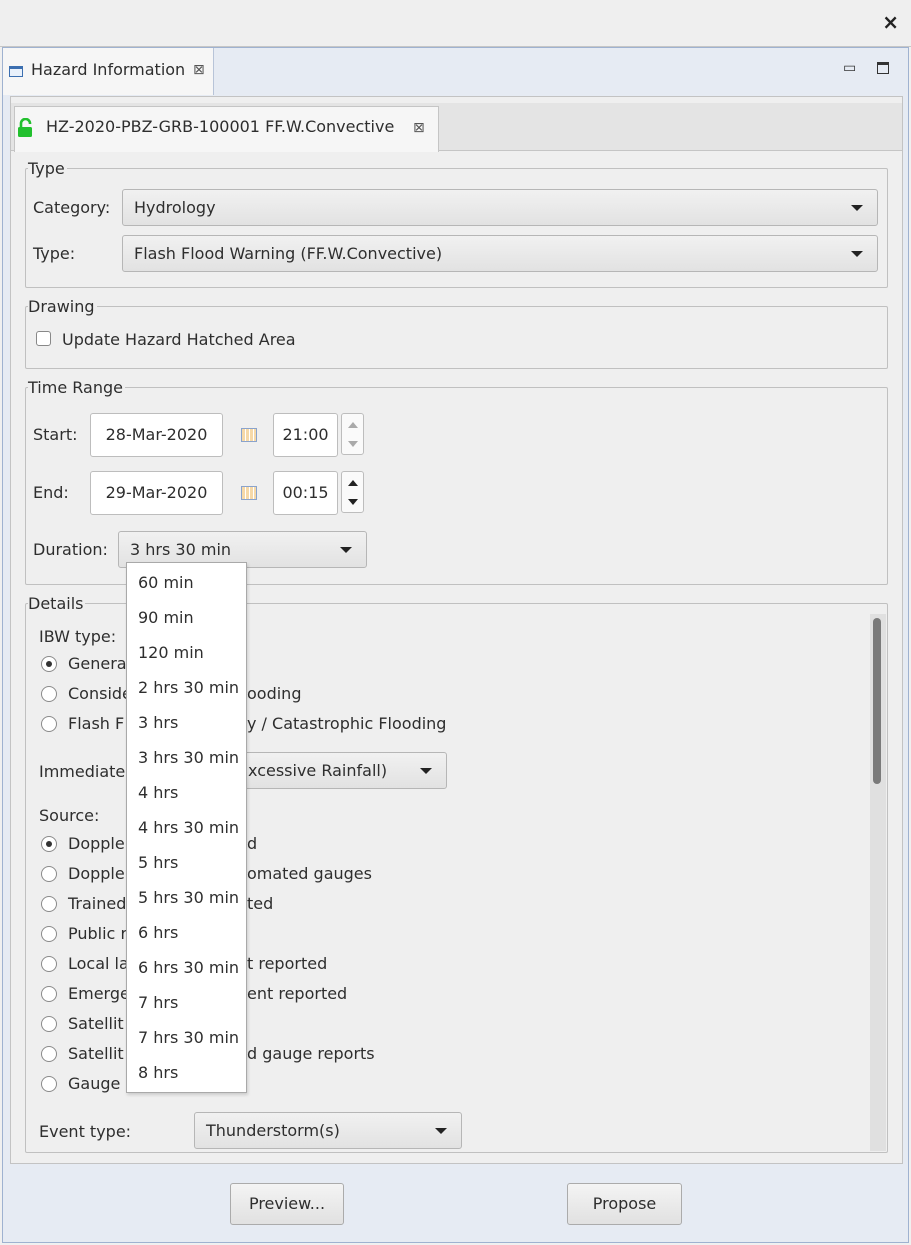 The image size is (911, 1245). I want to click on dropdown-option: 2 hrs 30 min, so click(188, 687).